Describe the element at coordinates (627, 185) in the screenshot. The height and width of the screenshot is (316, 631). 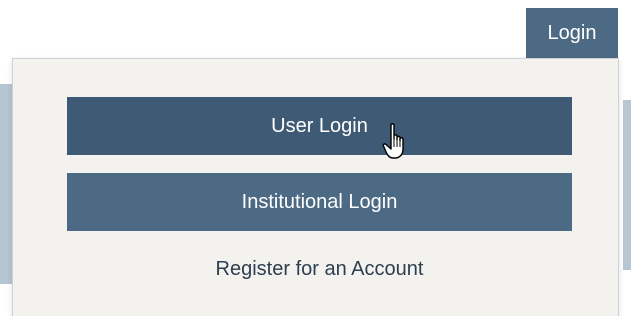
I see `background-panel-right` at that location.